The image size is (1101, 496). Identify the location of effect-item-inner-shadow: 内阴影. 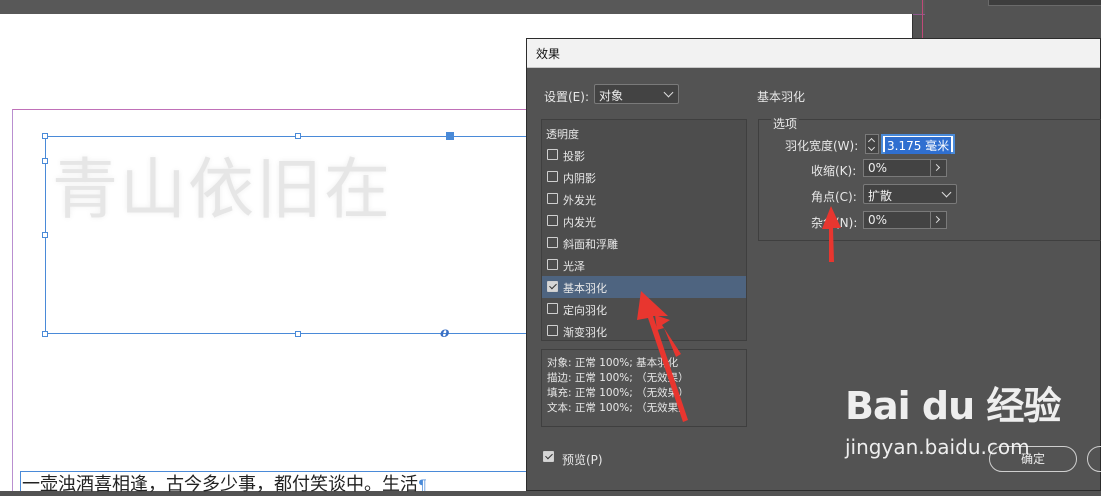
(644, 177).